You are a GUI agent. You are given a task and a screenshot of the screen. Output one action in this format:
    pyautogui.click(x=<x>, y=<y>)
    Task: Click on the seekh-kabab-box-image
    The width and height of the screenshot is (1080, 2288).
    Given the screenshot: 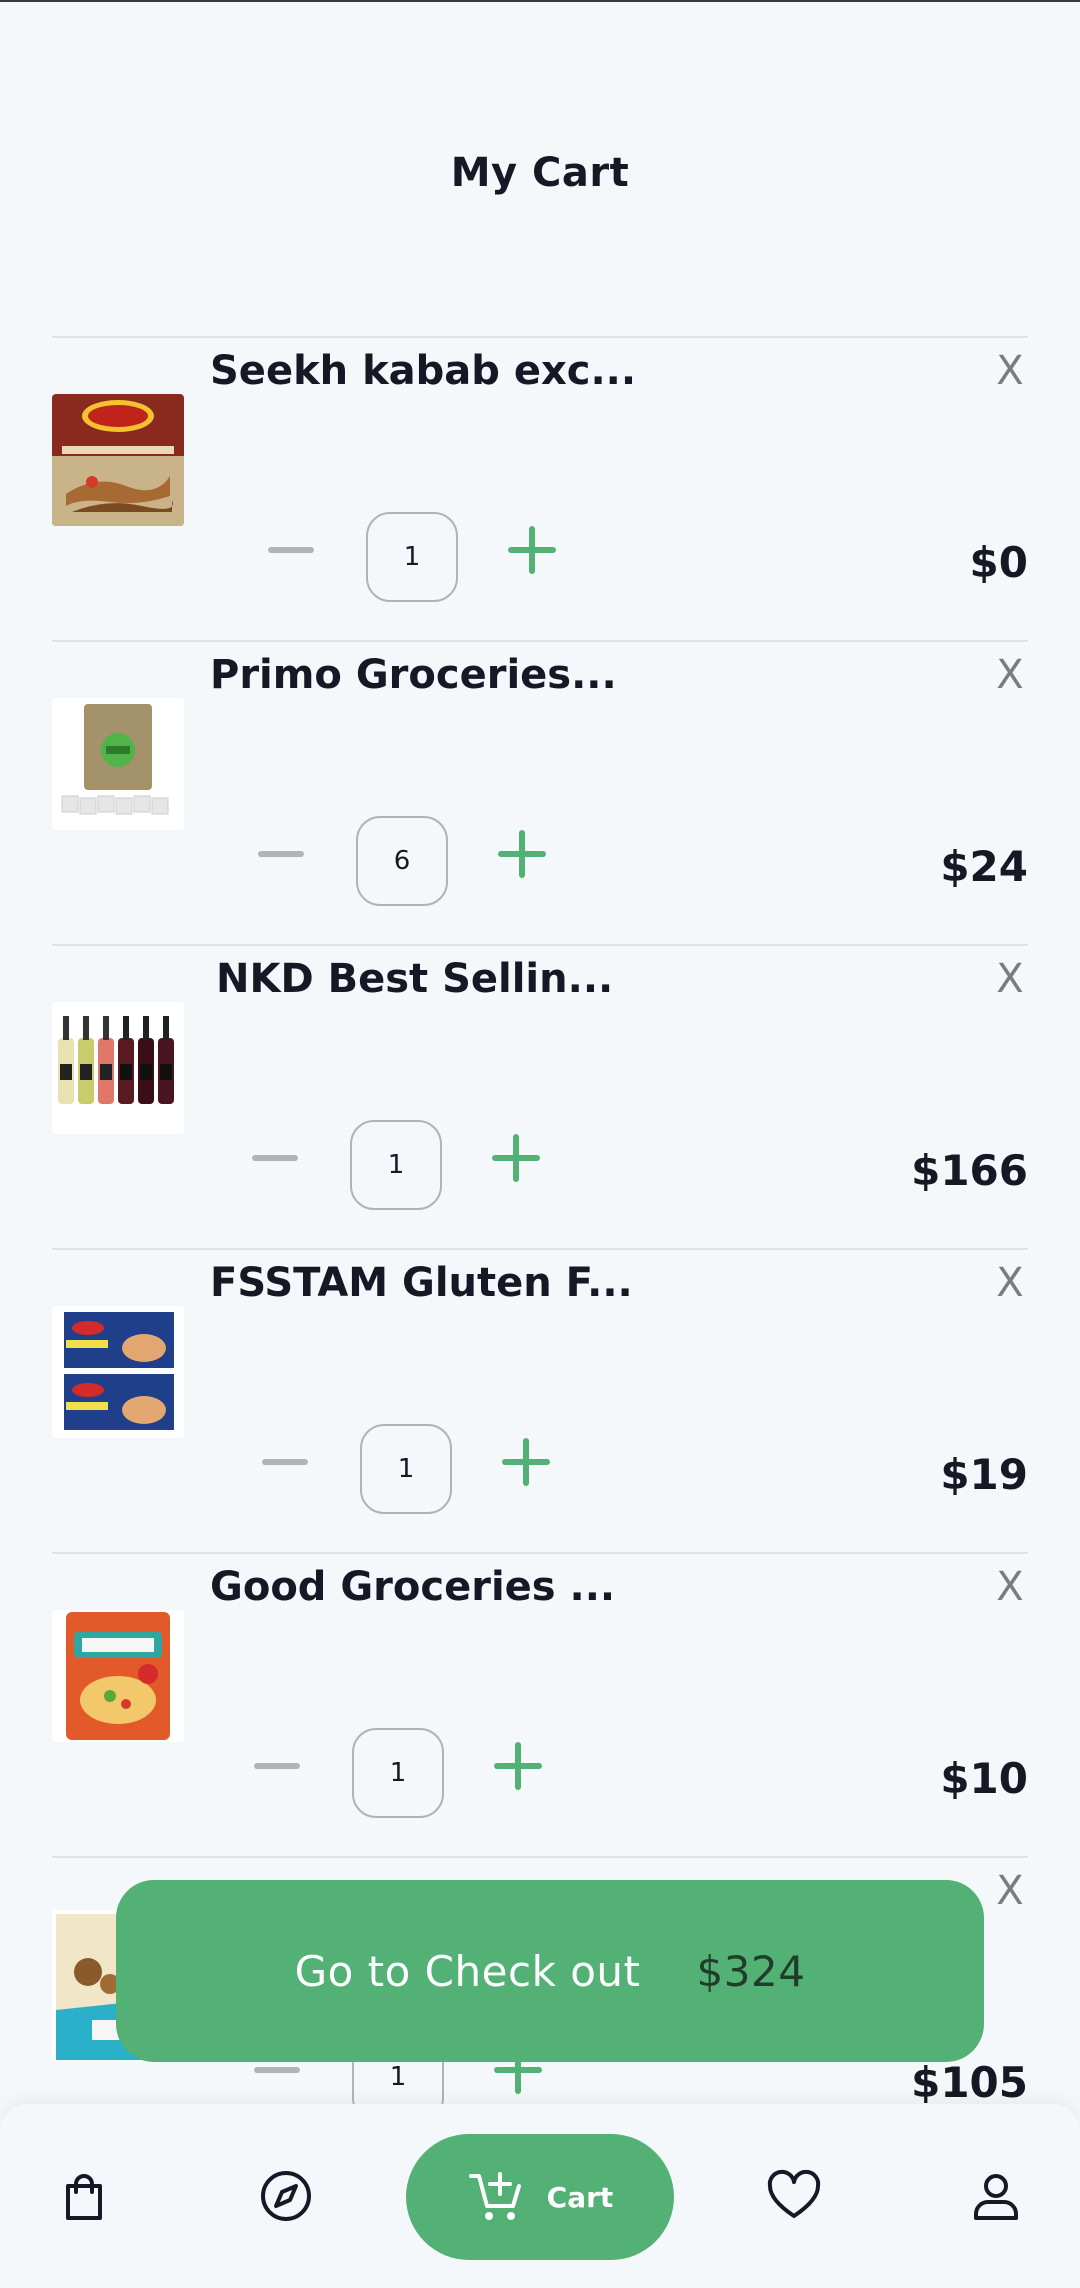 What is the action you would take?
    pyautogui.click(x=118, y=460)
    